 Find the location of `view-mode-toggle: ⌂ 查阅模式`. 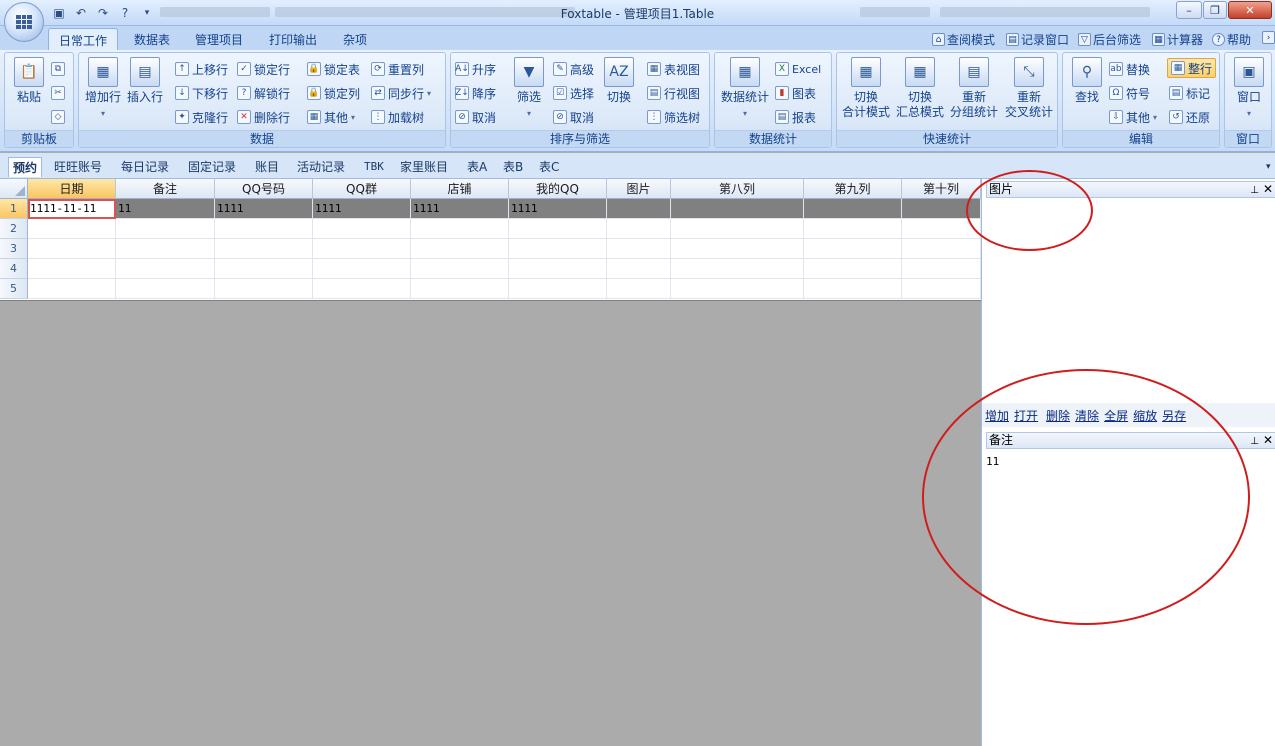

view-mode-toggle: ⌂ 查阅模式 is located at coordinates (963, 39).